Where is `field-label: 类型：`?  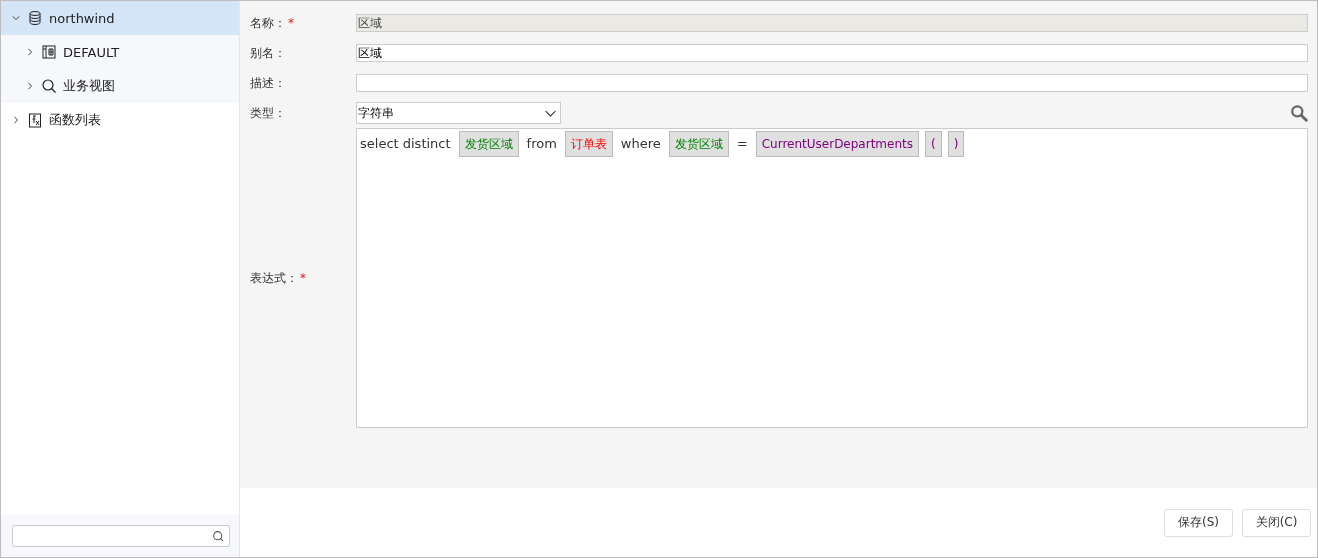 field-label: 类型： is located at coordinates (268, 113).